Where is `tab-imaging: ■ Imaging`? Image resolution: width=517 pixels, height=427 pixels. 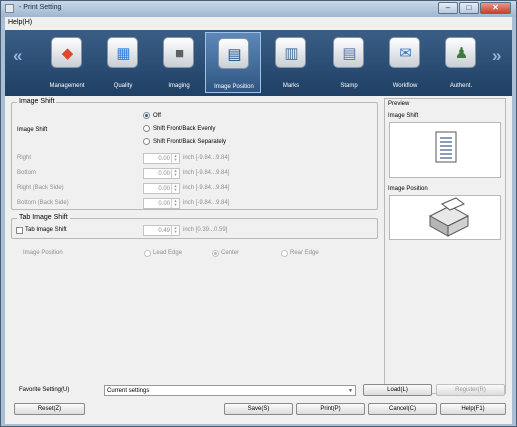
tab-imaging: ■ Imaging is located at coordinates (179, 62).